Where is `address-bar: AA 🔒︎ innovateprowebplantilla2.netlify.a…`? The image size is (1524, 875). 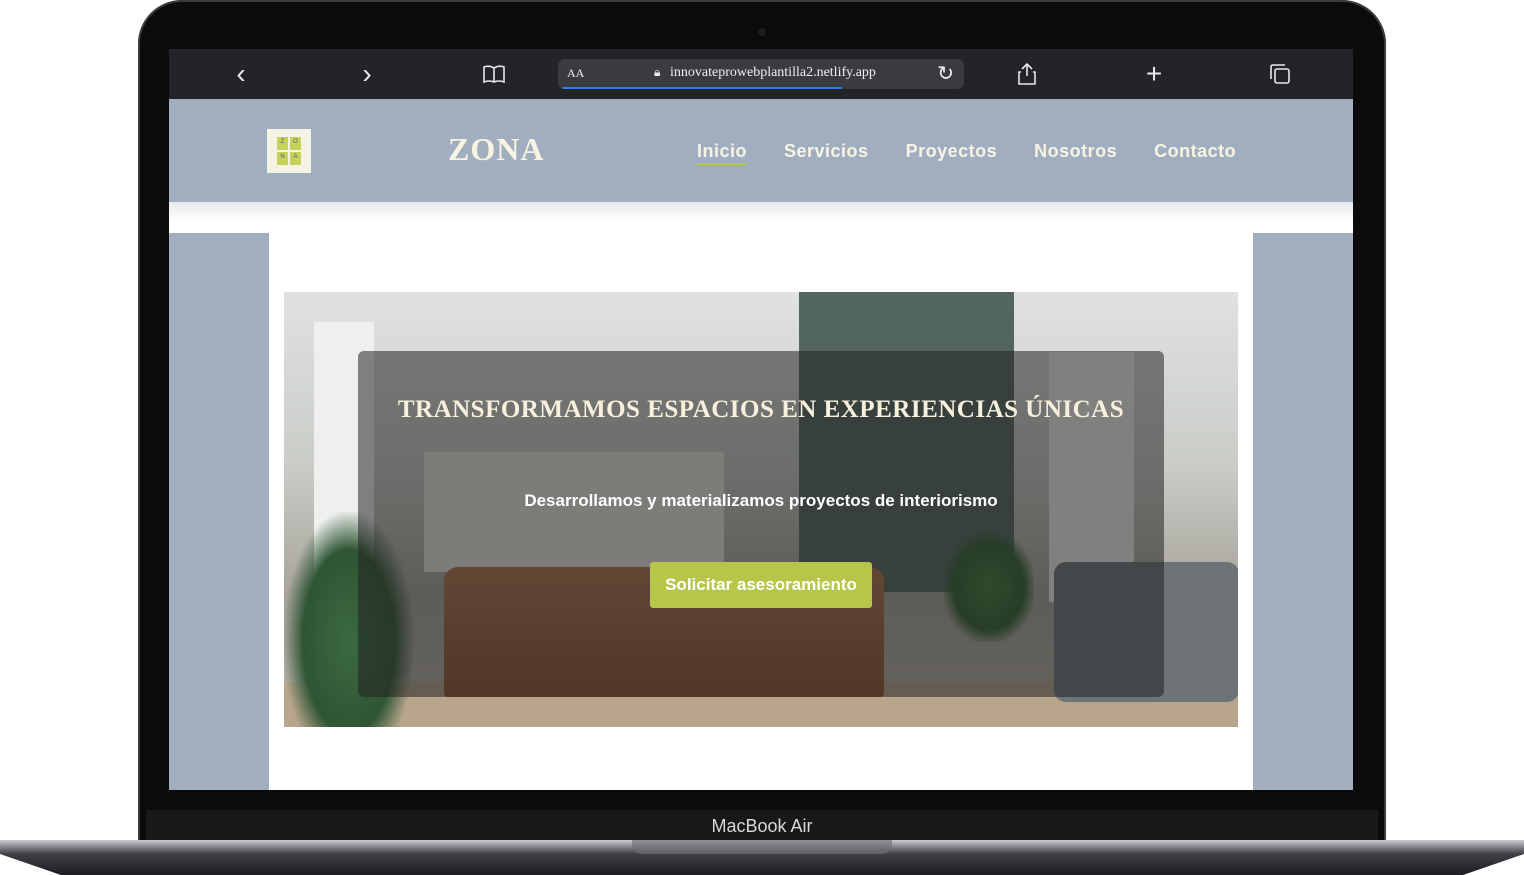 address-bar: AA 🔒︎ innovateprowebplantilla2.netlify.a… is located at coordinates (761, 74).